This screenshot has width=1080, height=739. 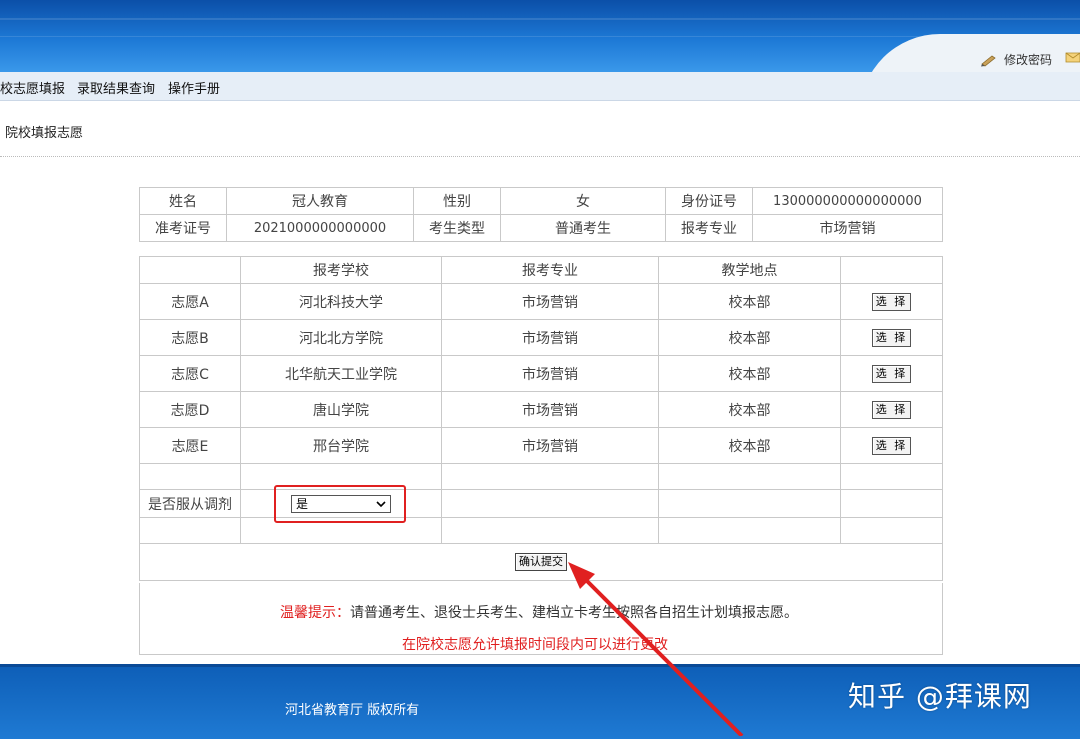 What do you see at coordinates (183, 201) in the screenshot?
I see `name-label: 姓名` at bounding box center [183, 201].